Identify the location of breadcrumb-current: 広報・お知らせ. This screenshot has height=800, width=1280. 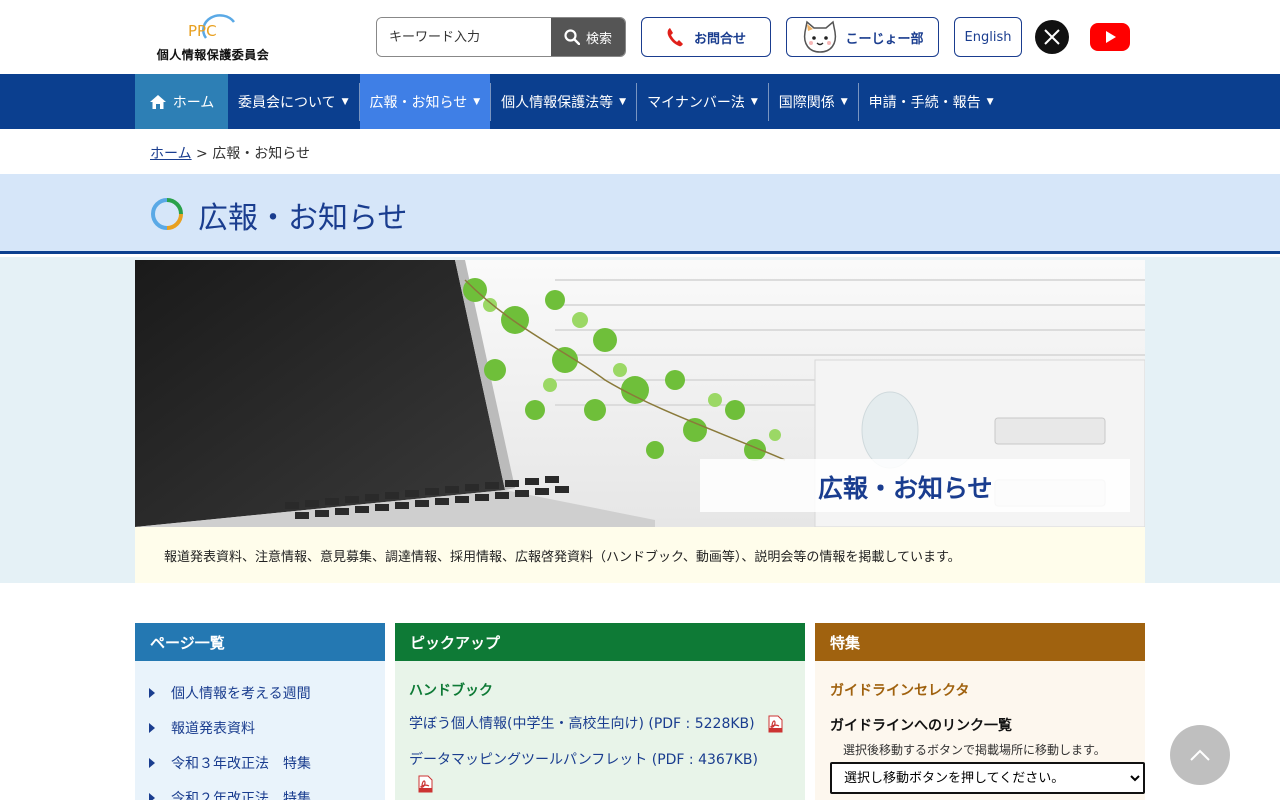
(261, 154).